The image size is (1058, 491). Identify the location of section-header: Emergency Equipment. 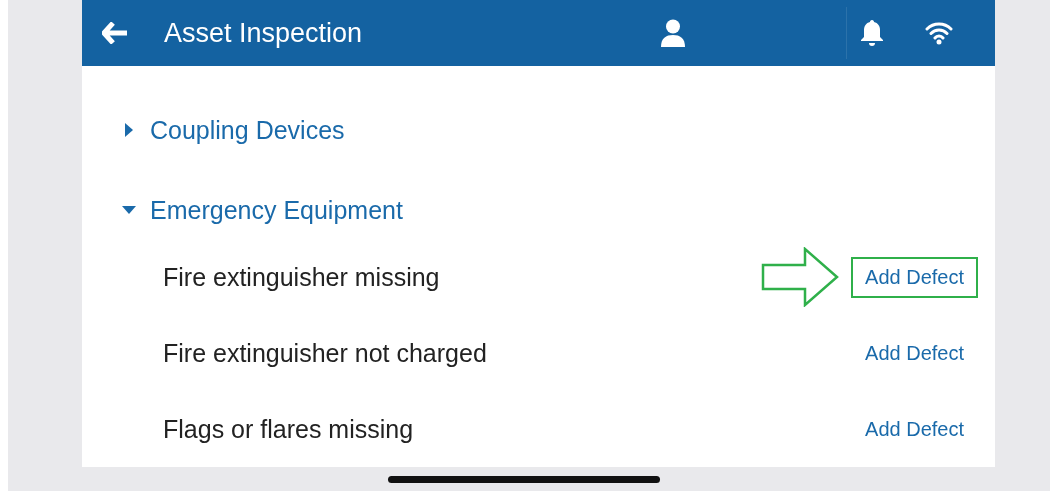
(242, 210).